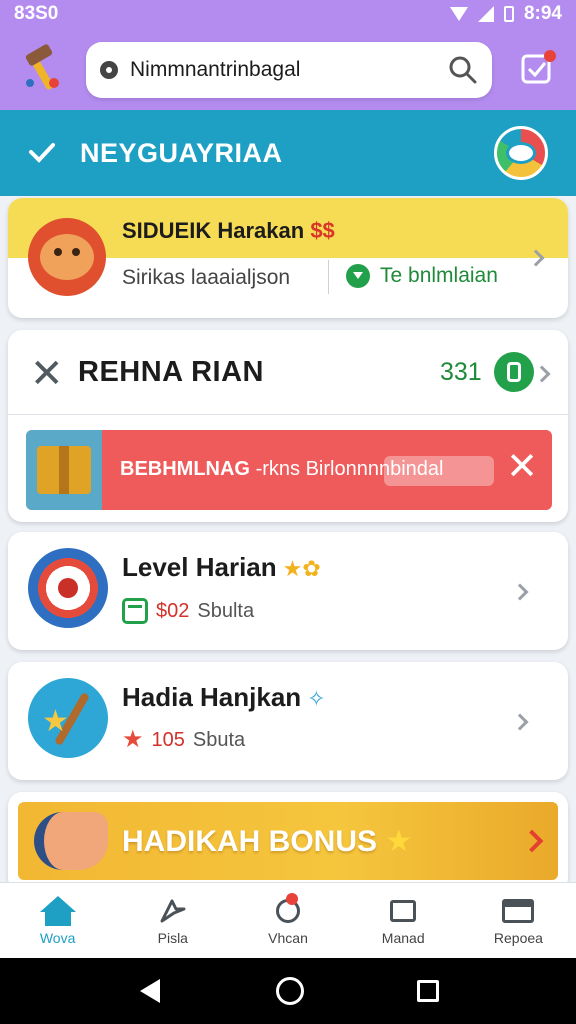 The height and width of the screenshot is (1024, 576). Describe the element at coordinates (518, 937) in the screenshot. I see `nav-label: Repoea` at that location.